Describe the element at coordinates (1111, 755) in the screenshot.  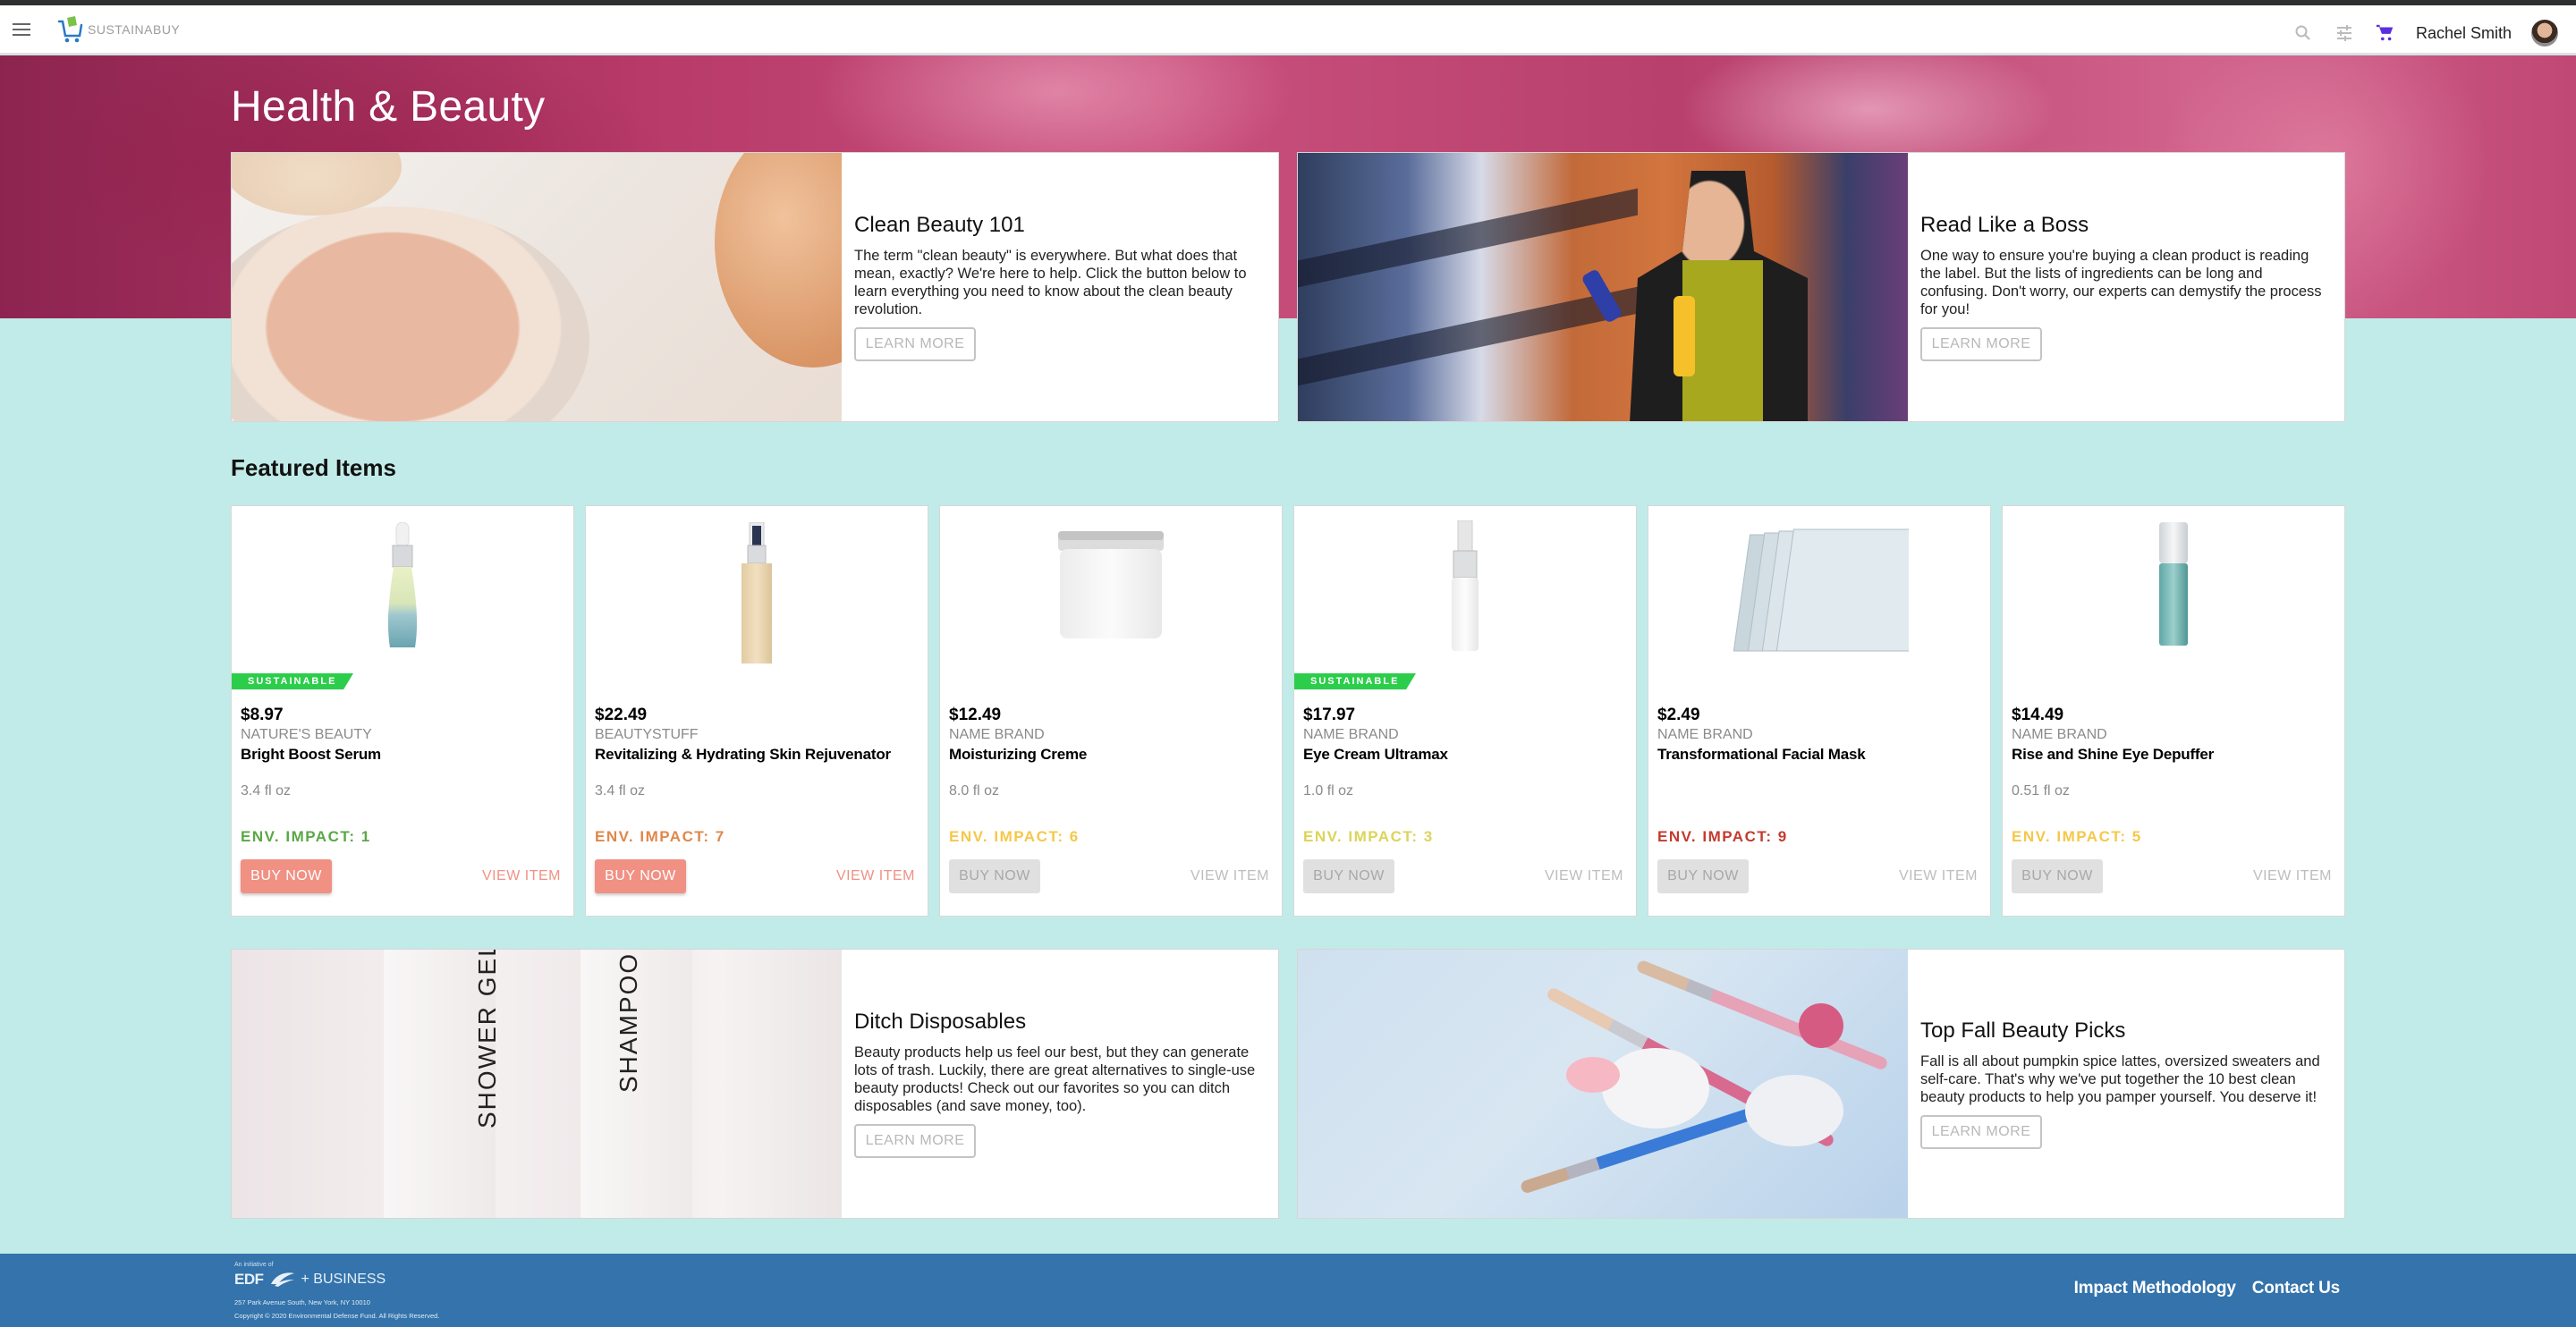
I see `product-name: Moisturizing Creme` at that location.